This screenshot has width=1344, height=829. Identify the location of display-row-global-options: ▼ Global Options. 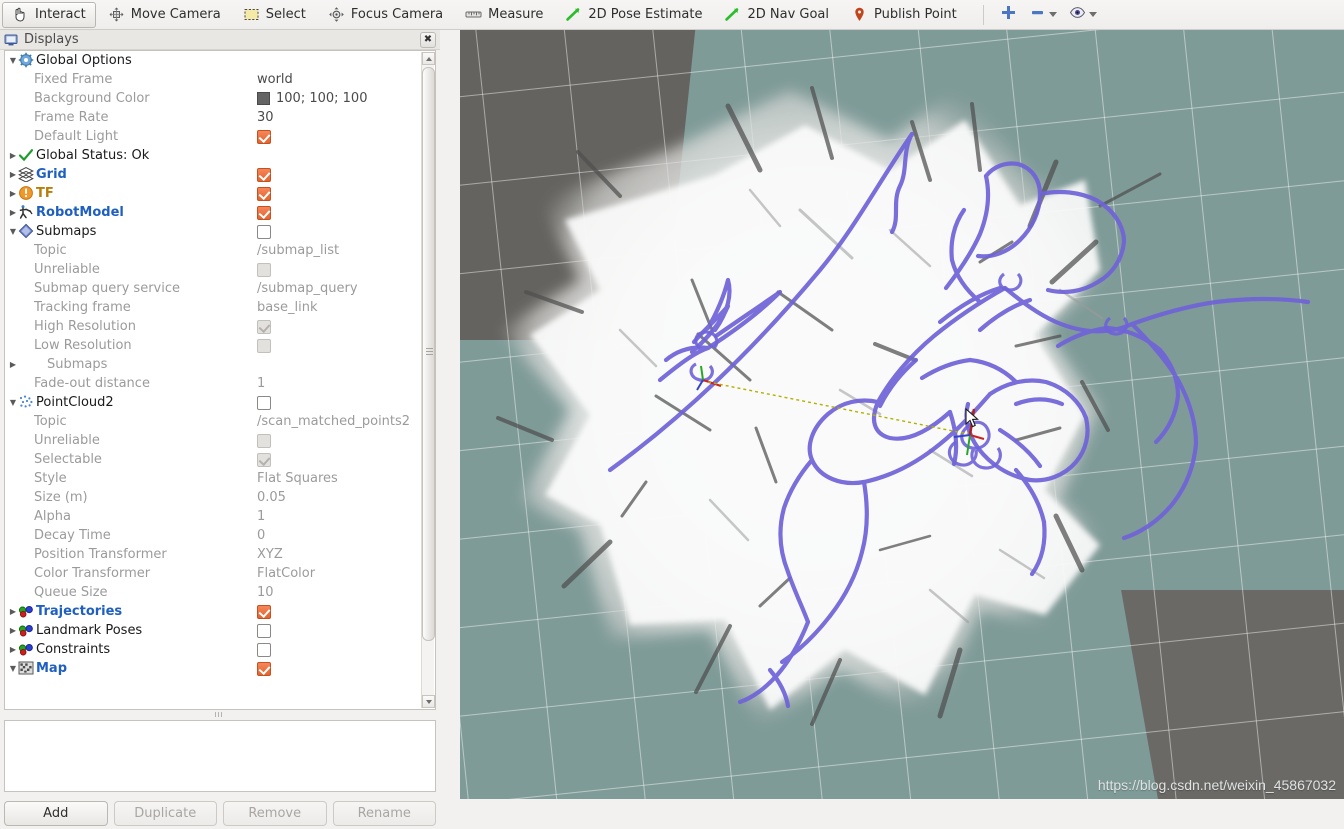
(214, 60).